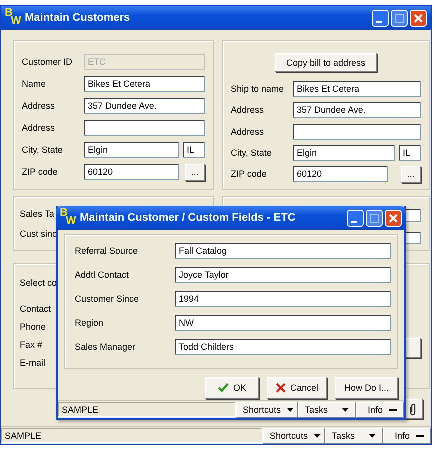 The width and height of the screenshot is (436, 449). I want to click on field-label: Customer Since, so click(107, 299).